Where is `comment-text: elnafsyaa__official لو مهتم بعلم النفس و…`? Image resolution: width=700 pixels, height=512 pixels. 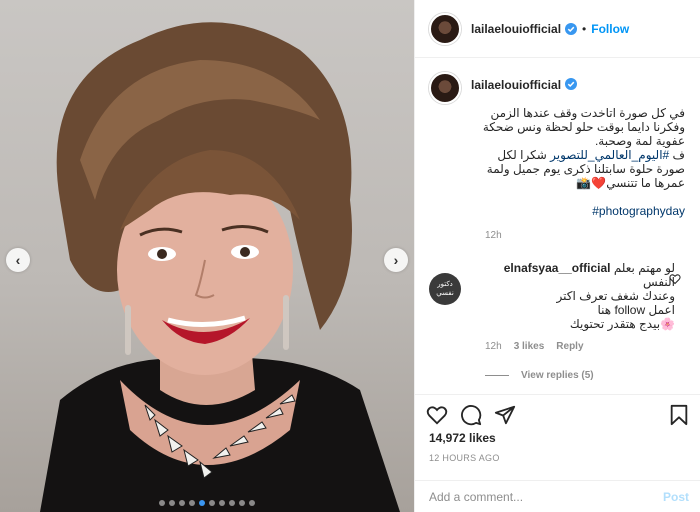 comment-text: elnafsyaa__official لو مهتم بعلم النفس و… is located at coordinates (580, 296).